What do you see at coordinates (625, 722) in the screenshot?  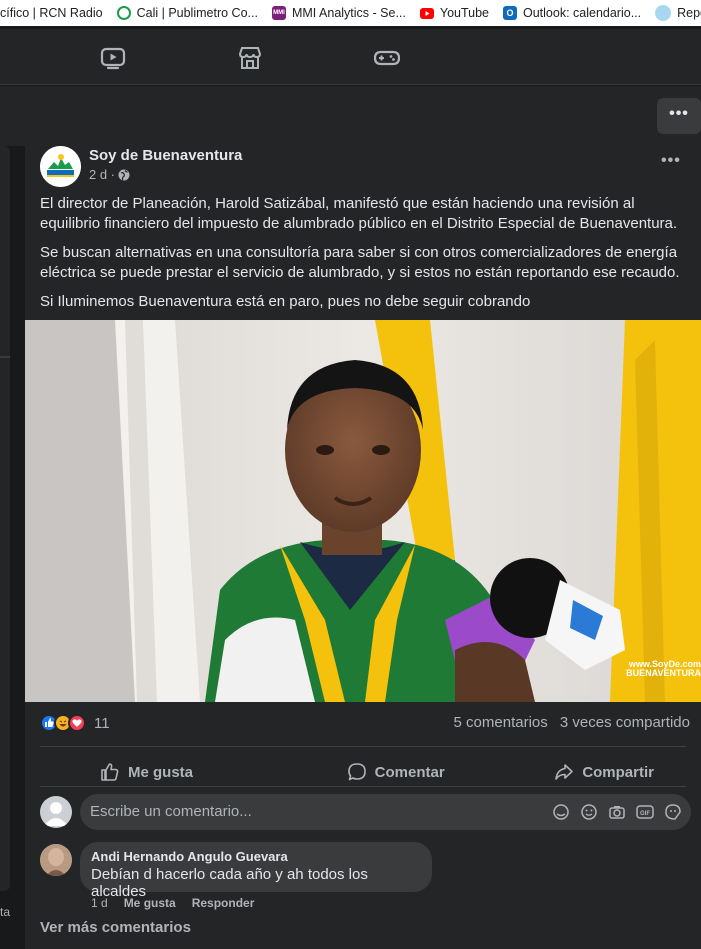 I see `shares-count: 3 veces compartido` at bounding box center [625, 722].